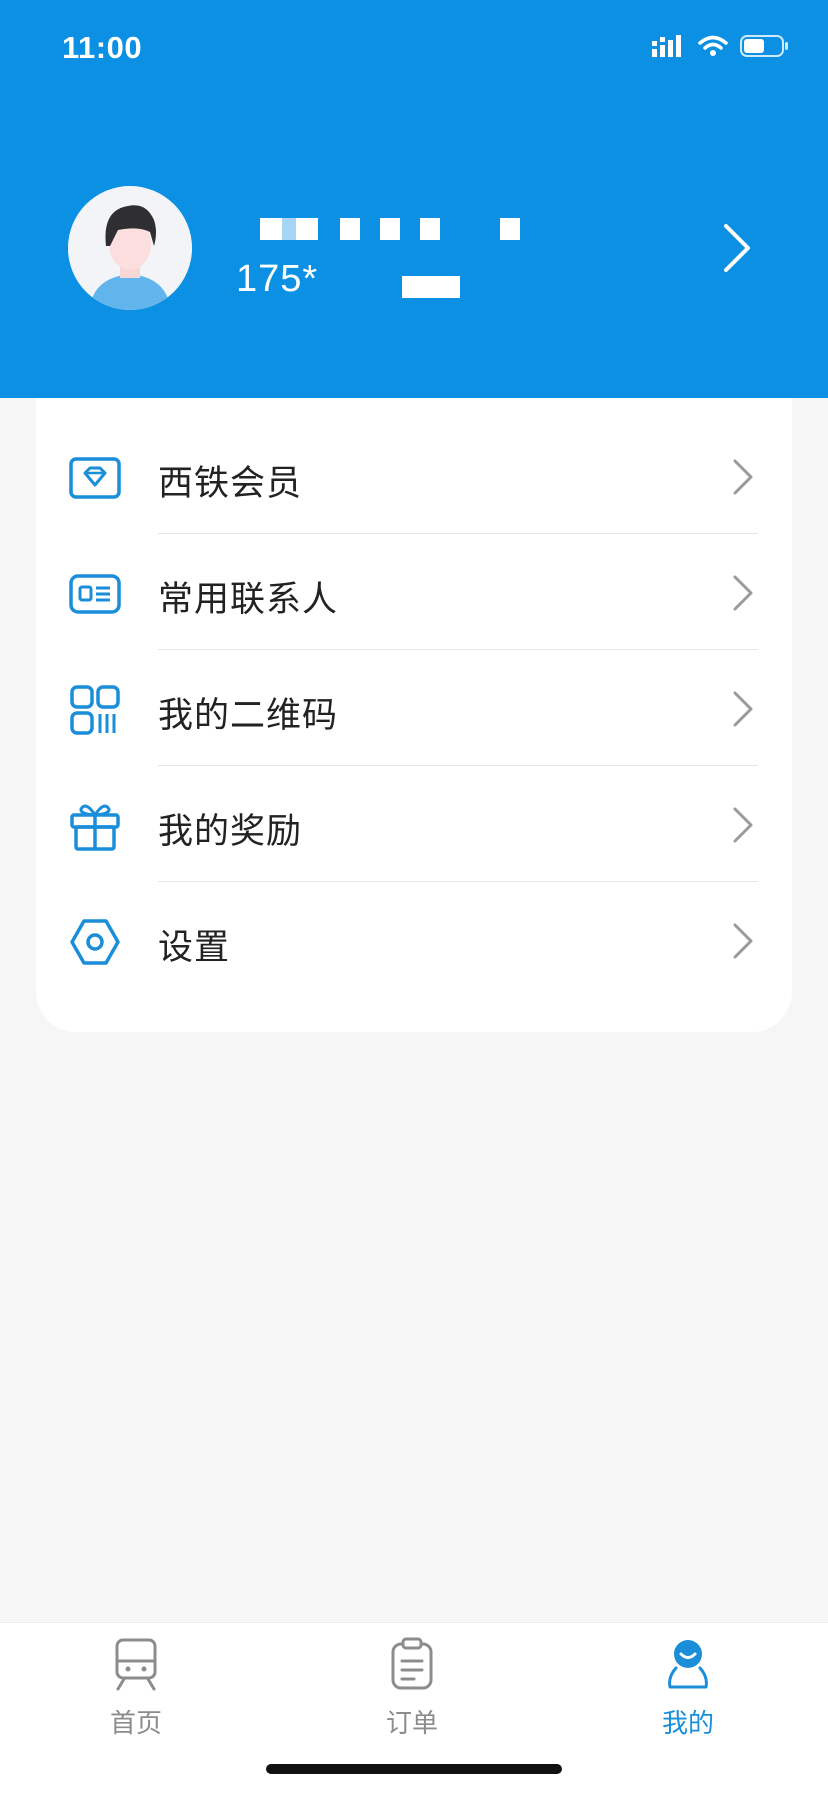  I want to click on menu-item-membership: 西铁会员, so click(414, 476).